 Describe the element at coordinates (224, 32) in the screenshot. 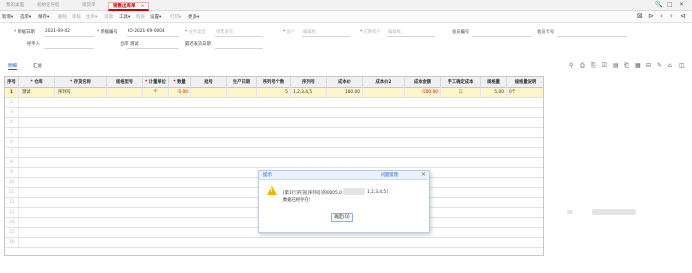

I see `biz-type-field: 销售退货` at that location.